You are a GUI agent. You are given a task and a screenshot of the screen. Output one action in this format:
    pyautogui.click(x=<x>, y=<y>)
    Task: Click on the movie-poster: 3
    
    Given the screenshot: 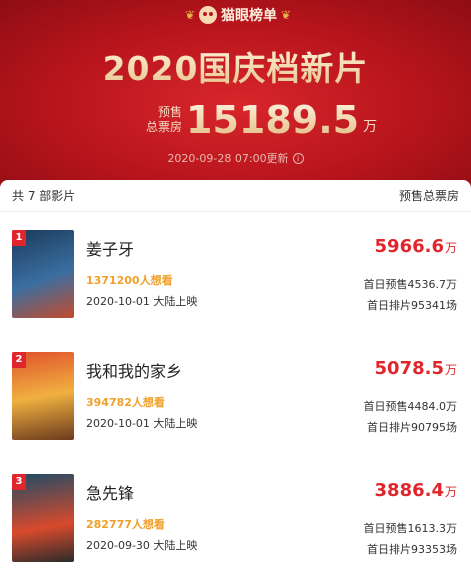 What is the action you would take?
    pyautogui.click(x=43, y=518)
    